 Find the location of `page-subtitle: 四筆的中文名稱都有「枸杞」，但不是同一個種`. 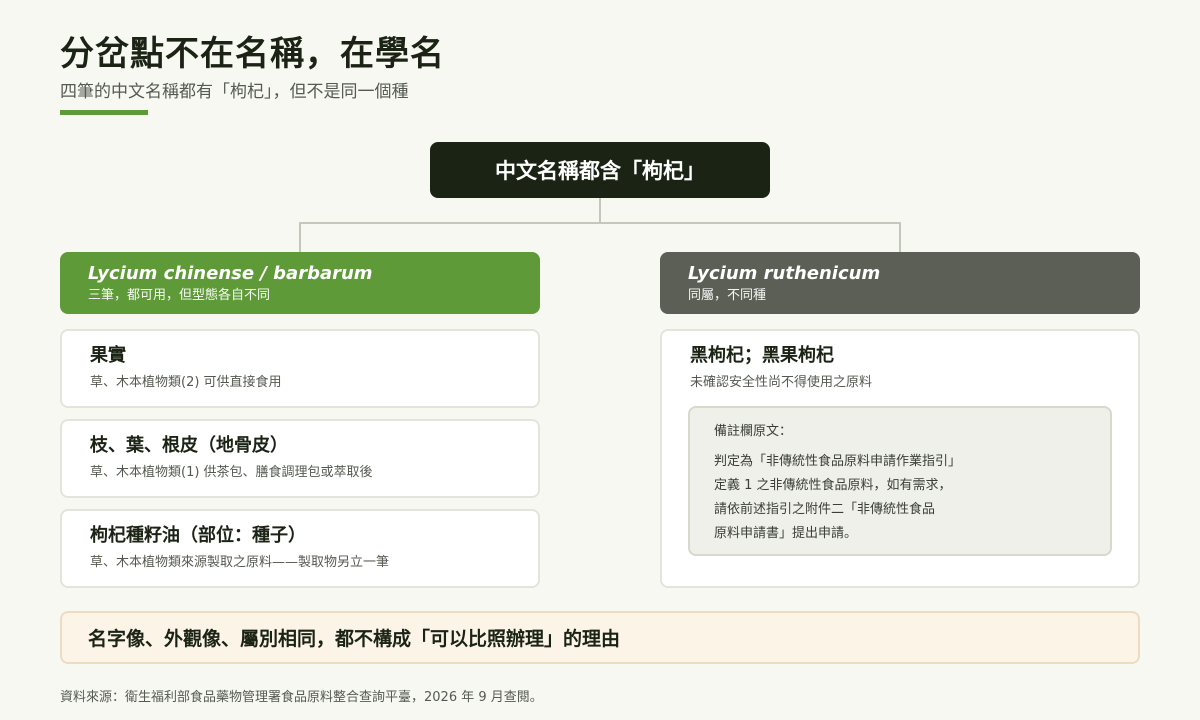

page-subtitle: 四筆的中文名稱都有「枸杞」，但不是同一個種 is located at coordinates (234, 92).